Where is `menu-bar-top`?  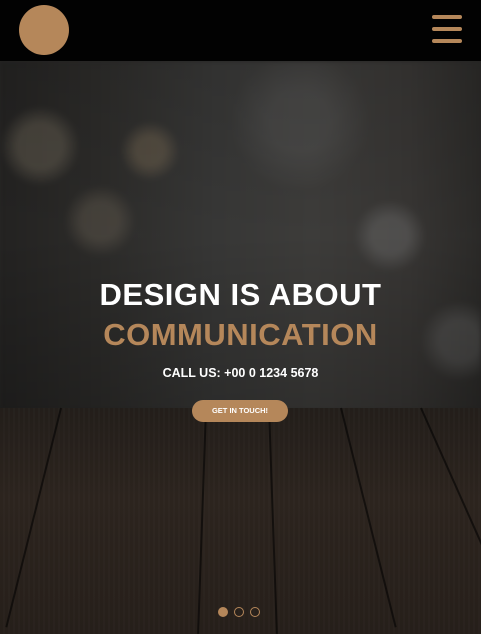 menu-bar-top is located at coordinates (447, 17).